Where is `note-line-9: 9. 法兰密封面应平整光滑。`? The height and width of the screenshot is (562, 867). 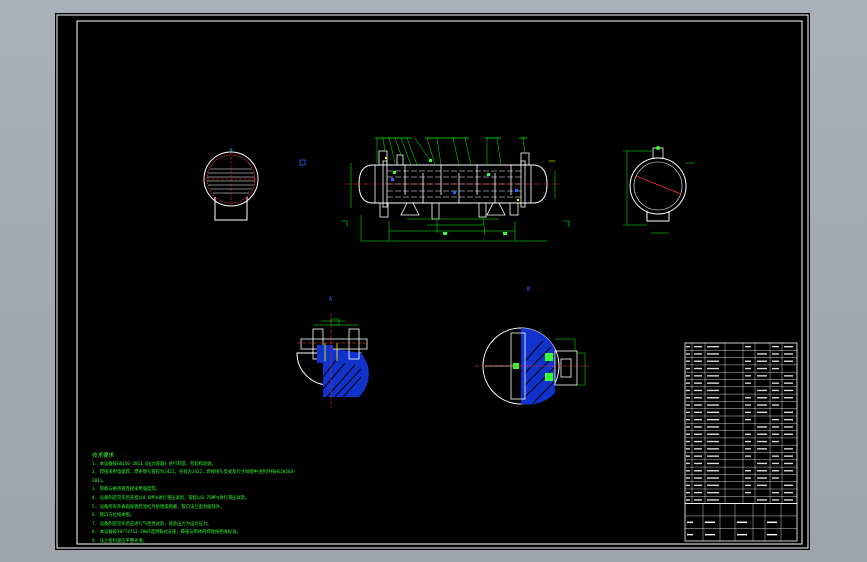
note-line-9: 9. 法兰密封面应平整光滑。 is located at coordinates (120, 541).